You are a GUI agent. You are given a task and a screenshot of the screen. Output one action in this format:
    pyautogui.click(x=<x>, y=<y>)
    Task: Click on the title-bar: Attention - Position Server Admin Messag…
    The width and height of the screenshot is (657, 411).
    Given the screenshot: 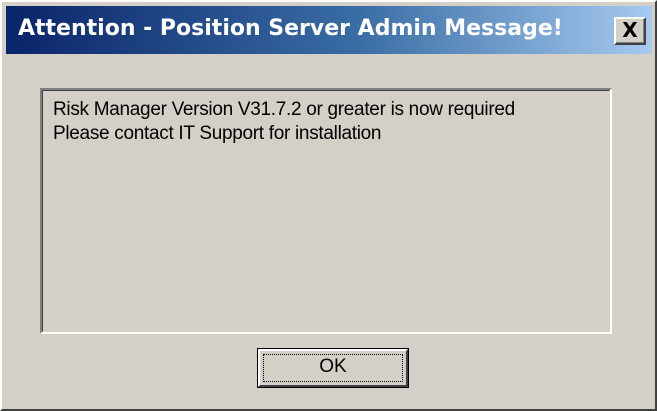 What is the action you would take?
    pyautogui.click(x=329, y=30)
    